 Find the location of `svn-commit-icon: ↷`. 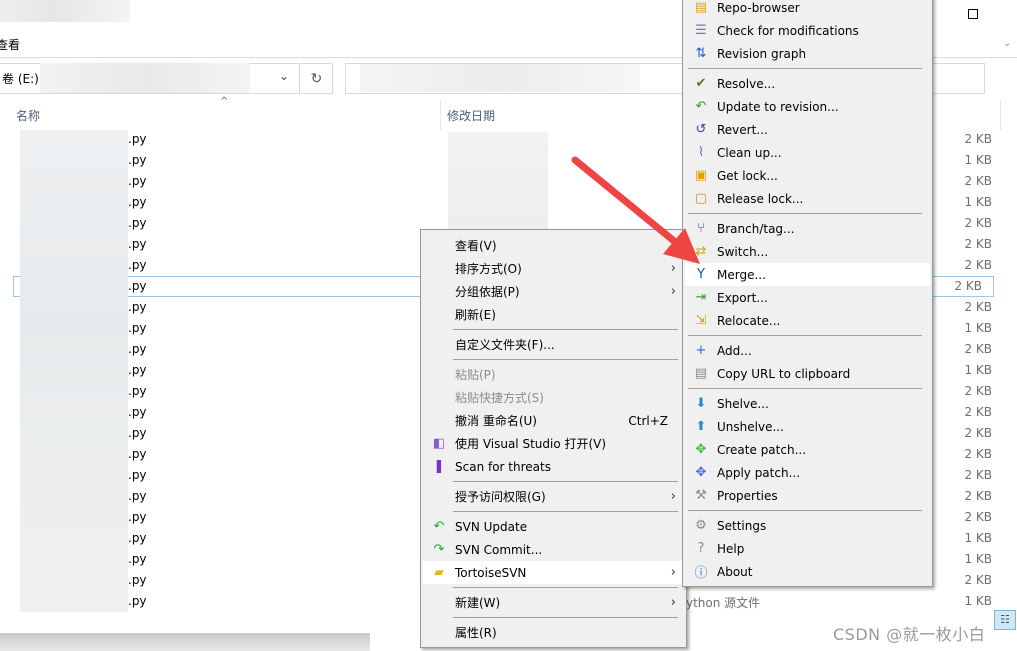

svn-commit-icon: ↷ is located at coordinates (439, 549).